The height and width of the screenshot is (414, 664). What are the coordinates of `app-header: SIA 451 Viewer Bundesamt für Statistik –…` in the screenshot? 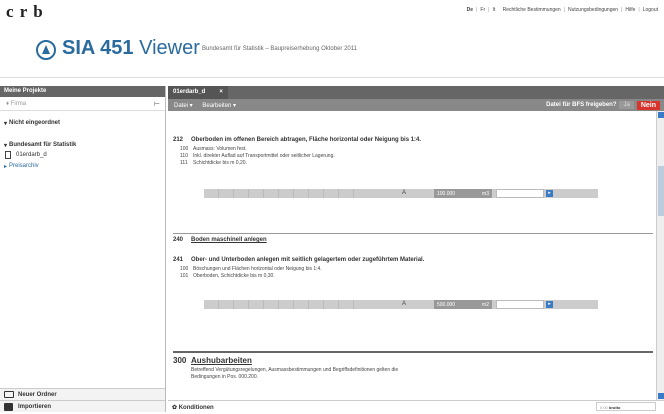 It's located at (332, 52).